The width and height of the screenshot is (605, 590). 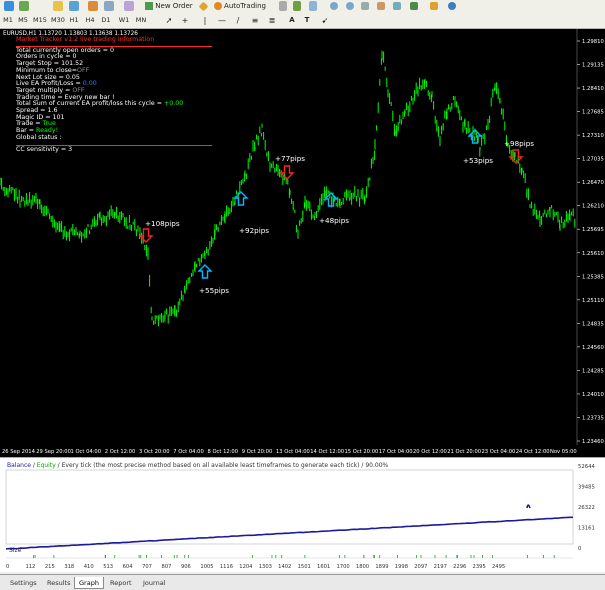 What do you see at coordinates (74, 20) in the screenshot?
I see `timeframe-h1: H1` at bounding box center [74, 20].